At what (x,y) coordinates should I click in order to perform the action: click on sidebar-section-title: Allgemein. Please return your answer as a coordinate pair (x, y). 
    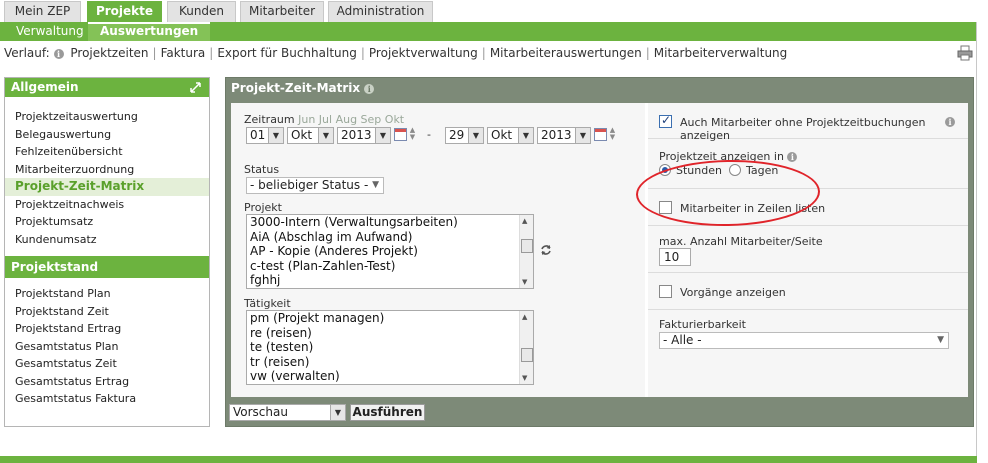
    Looking at the image, I should click on (107, 87).